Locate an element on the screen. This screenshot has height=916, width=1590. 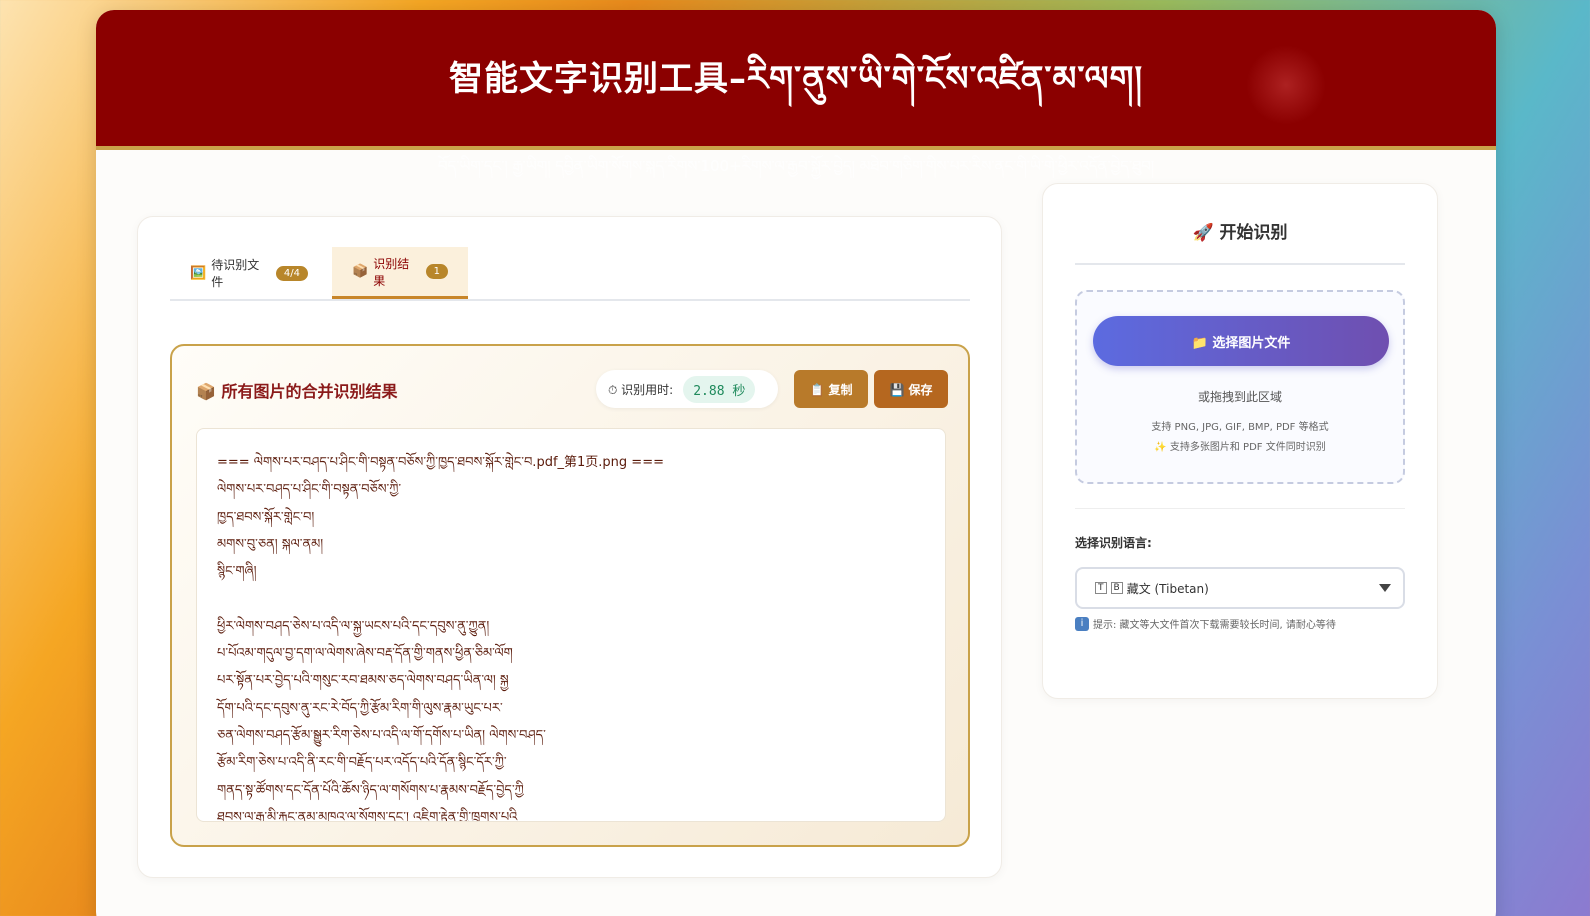
result-line: ལེགས་པར་བཤད་པ་ཤིང་གི་བསྟན་བཅོས་ཀྱི་ is located at coordinates (309, 490).